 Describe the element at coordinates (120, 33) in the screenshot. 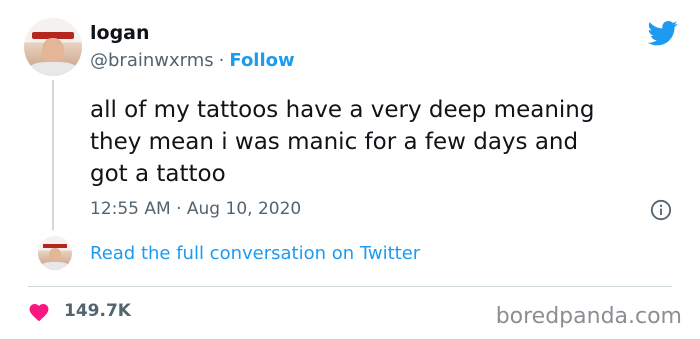

I see `display-name: logan` at that location.